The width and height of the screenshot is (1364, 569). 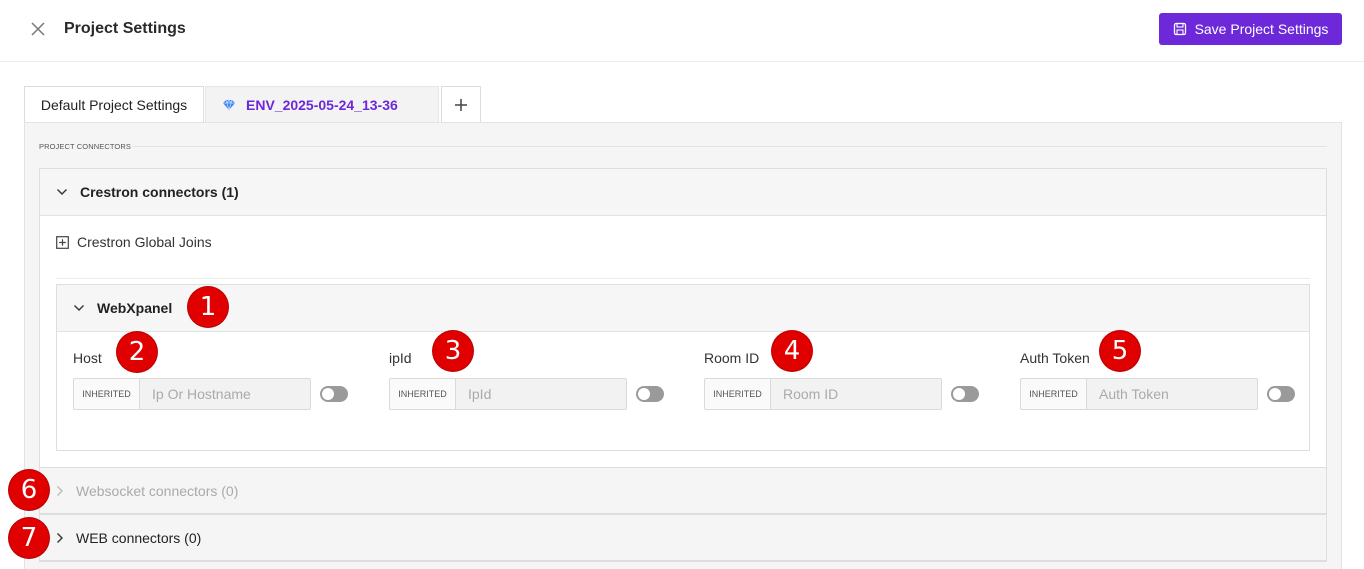 I want to click on annotation-badge-1: 1, so click(x=208, y=307).